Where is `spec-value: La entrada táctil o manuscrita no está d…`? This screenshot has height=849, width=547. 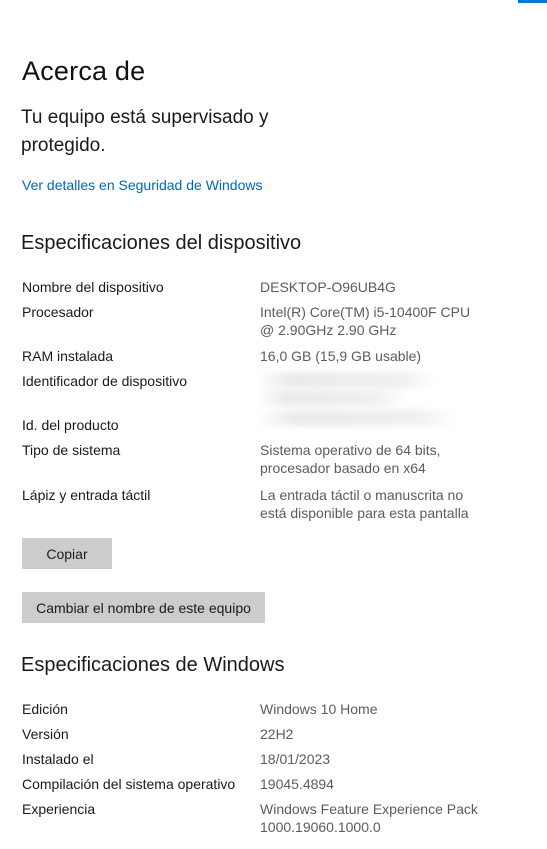 spec-value: La entrada táctil o manuscrita no está d… is located at coordinates (364, 504).